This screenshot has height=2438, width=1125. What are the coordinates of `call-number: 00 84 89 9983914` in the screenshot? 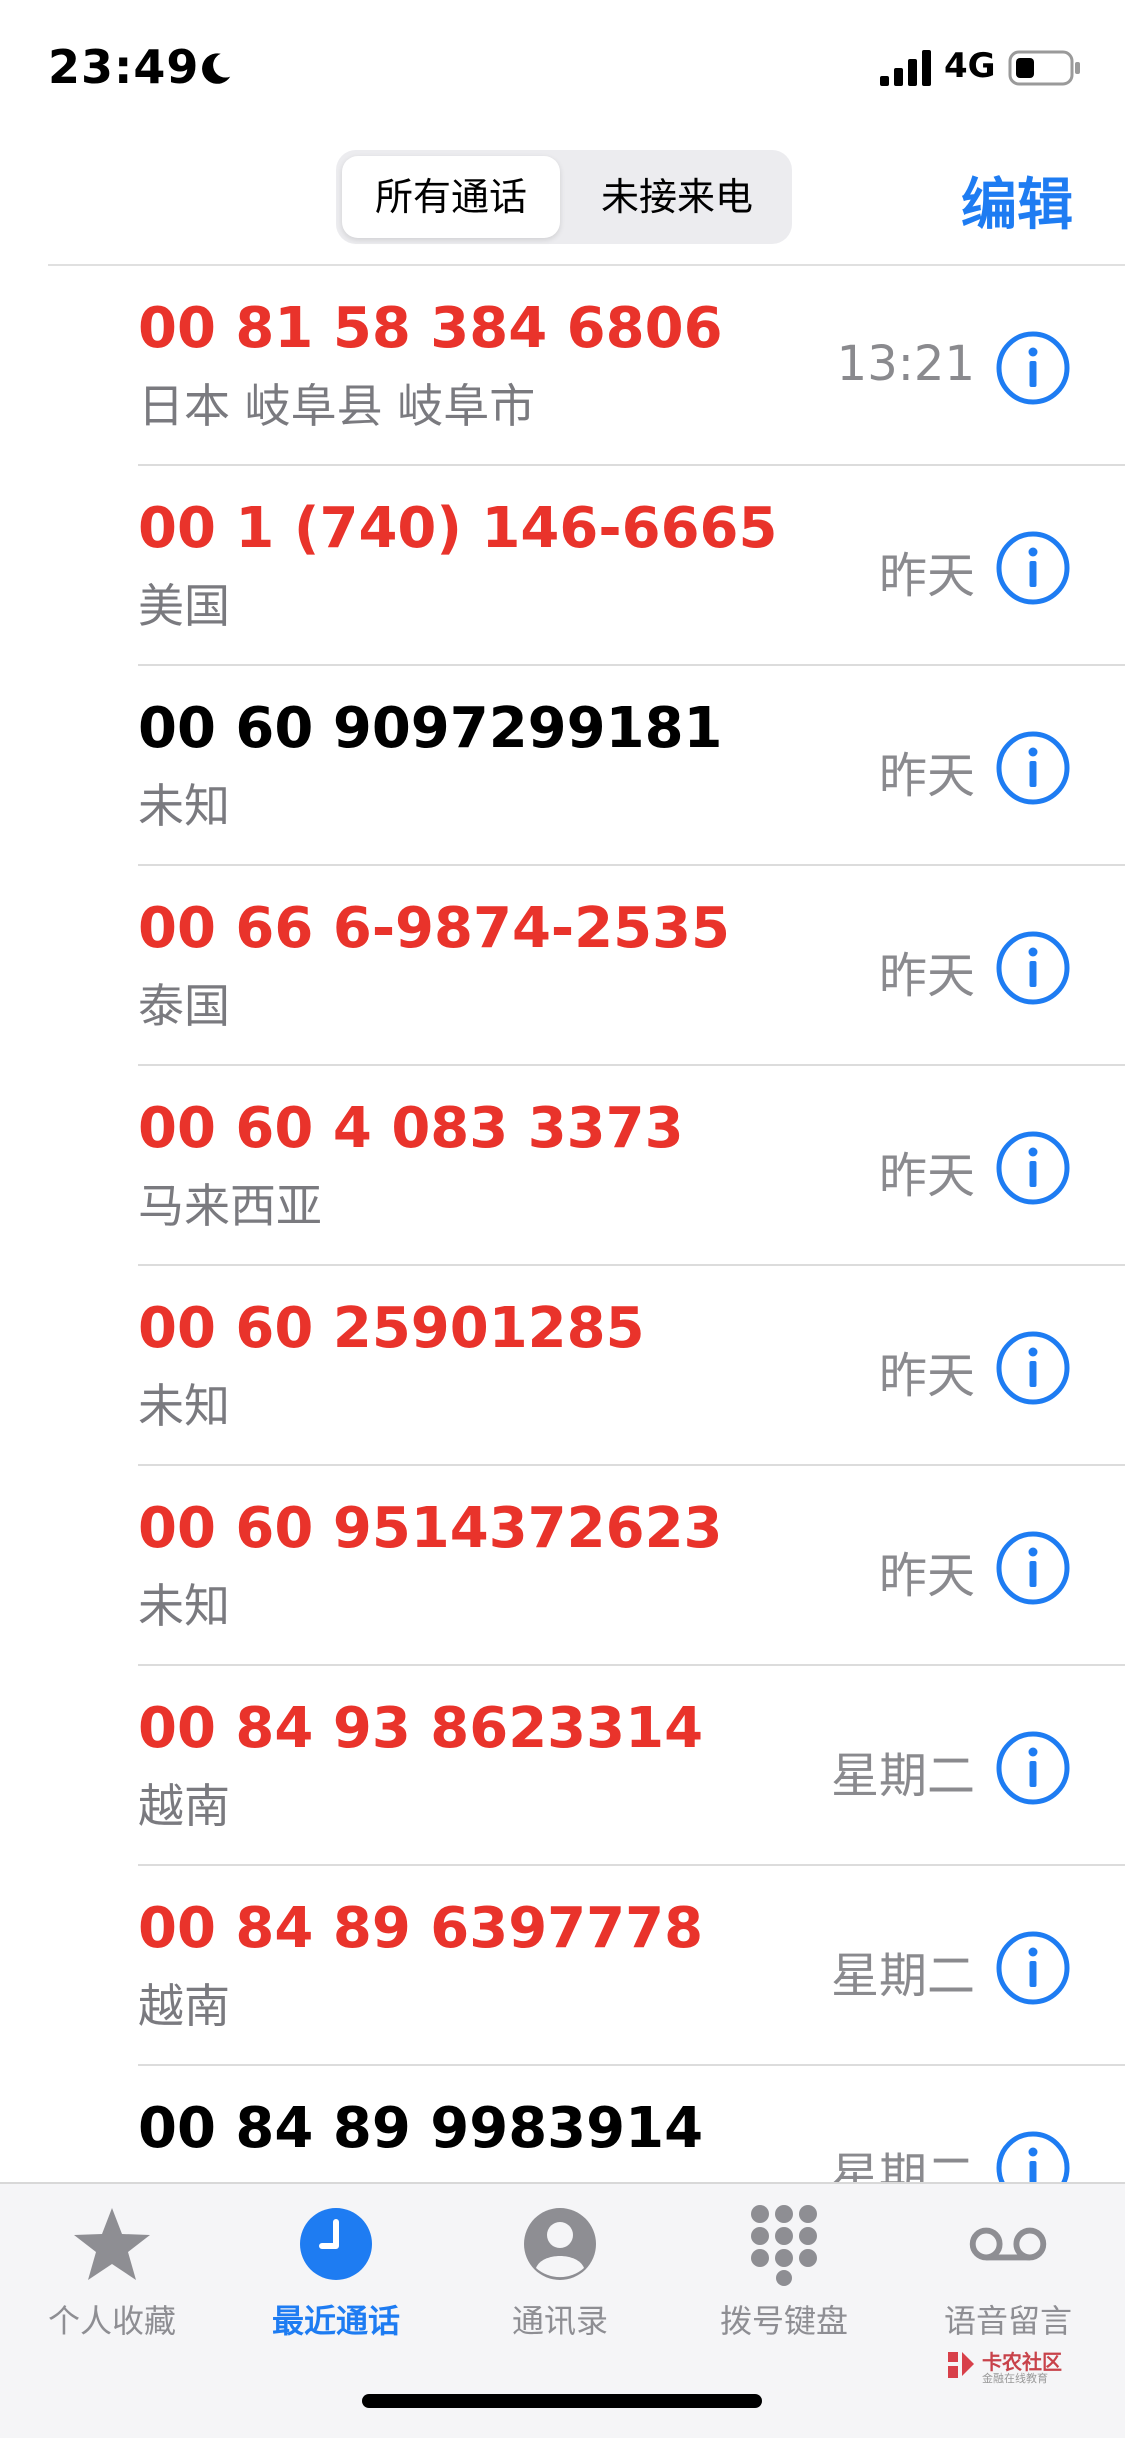 It's located at (421, 2128).